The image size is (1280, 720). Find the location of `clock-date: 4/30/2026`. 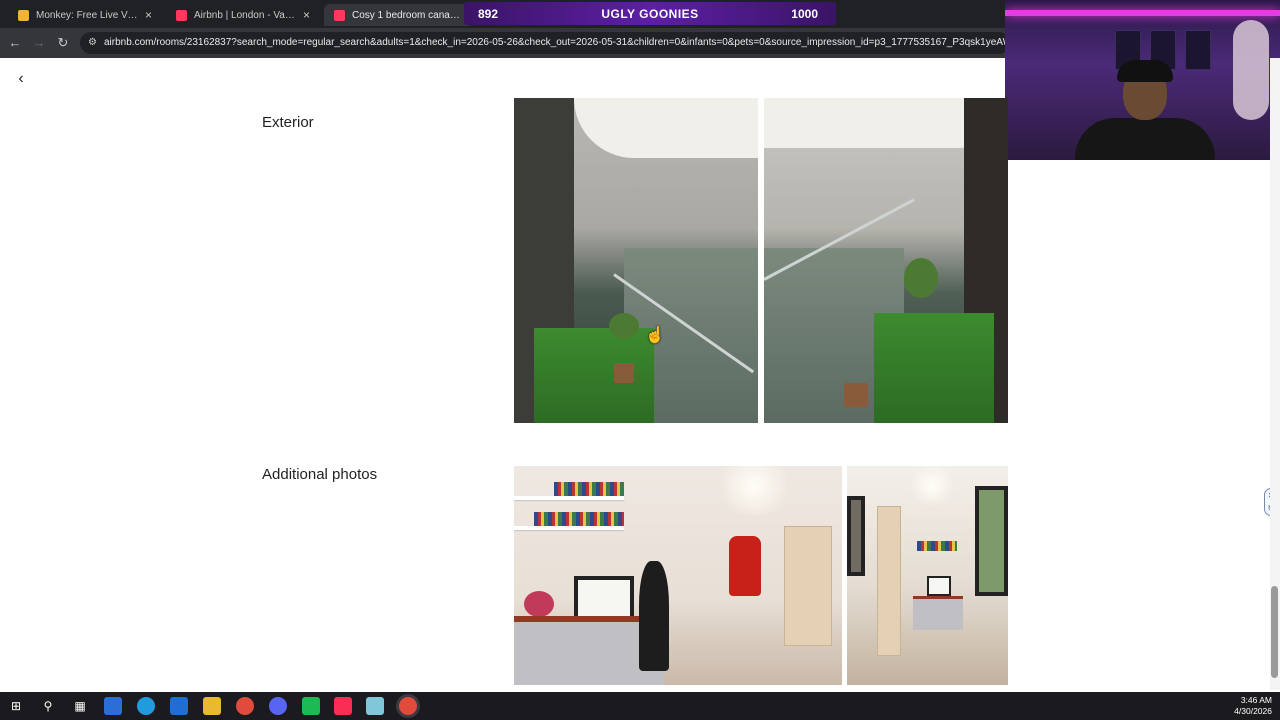

clock-date: 4/30/2026 is located at coordinates (1253, 711).